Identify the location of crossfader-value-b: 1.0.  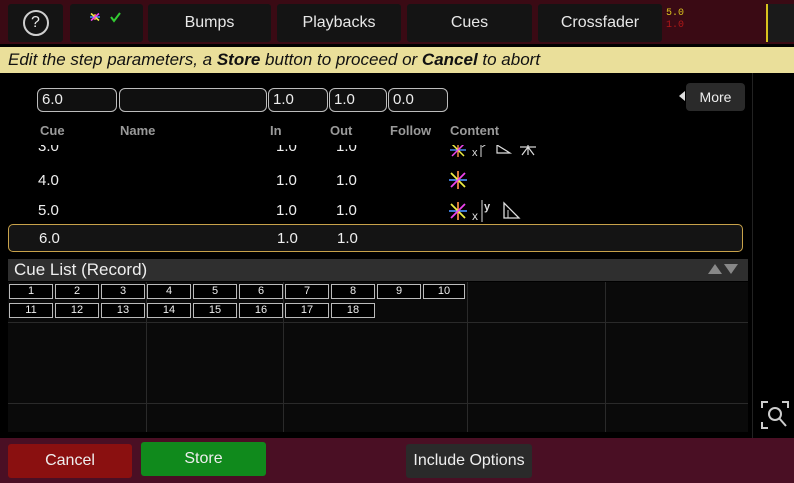
(675, 25).